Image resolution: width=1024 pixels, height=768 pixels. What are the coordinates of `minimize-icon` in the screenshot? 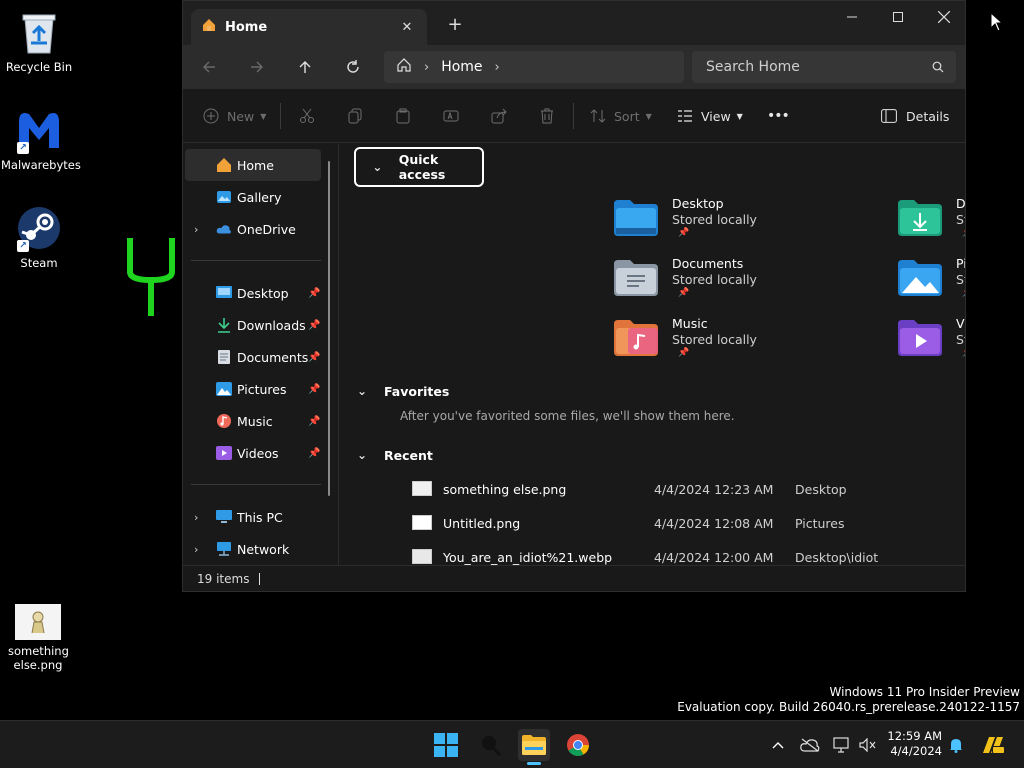 It's located at (852, 17).